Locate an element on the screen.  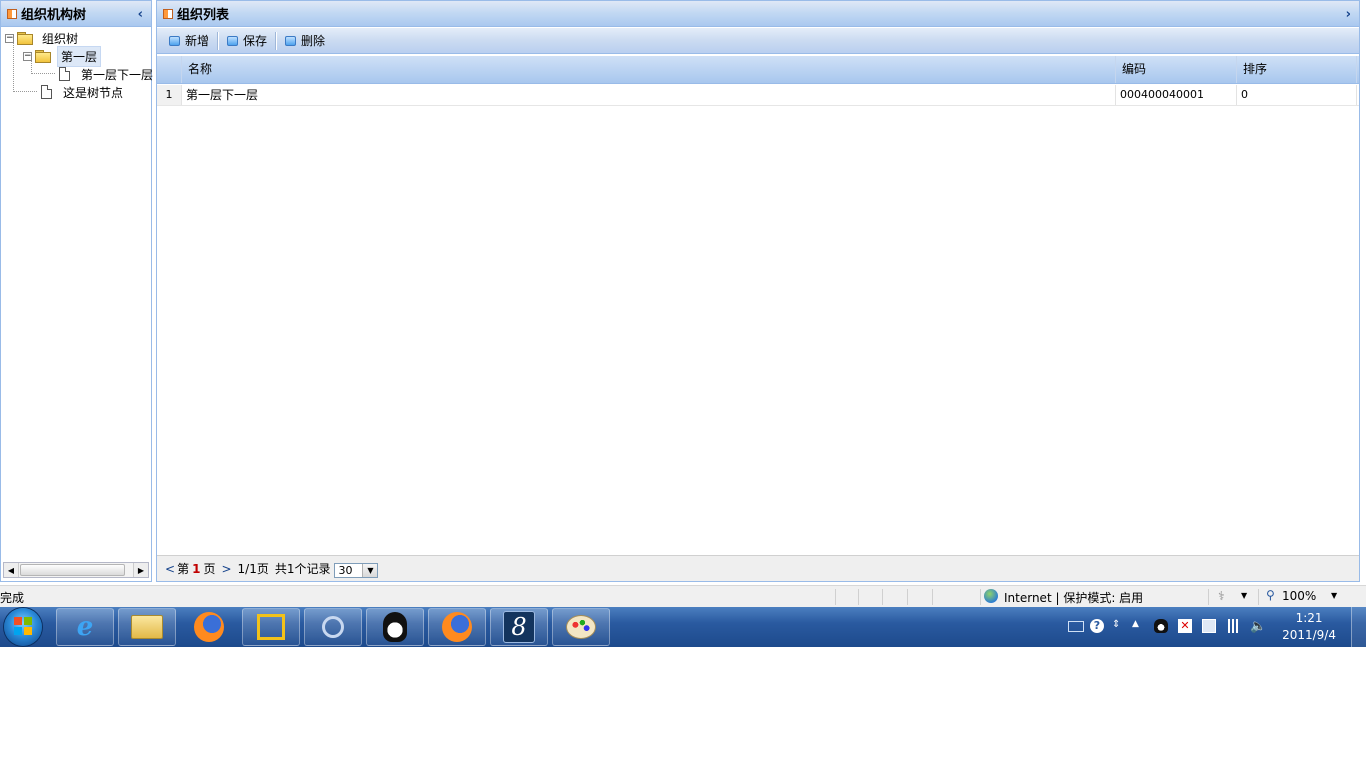
vmware-icon is located at coordinates (271, 627).